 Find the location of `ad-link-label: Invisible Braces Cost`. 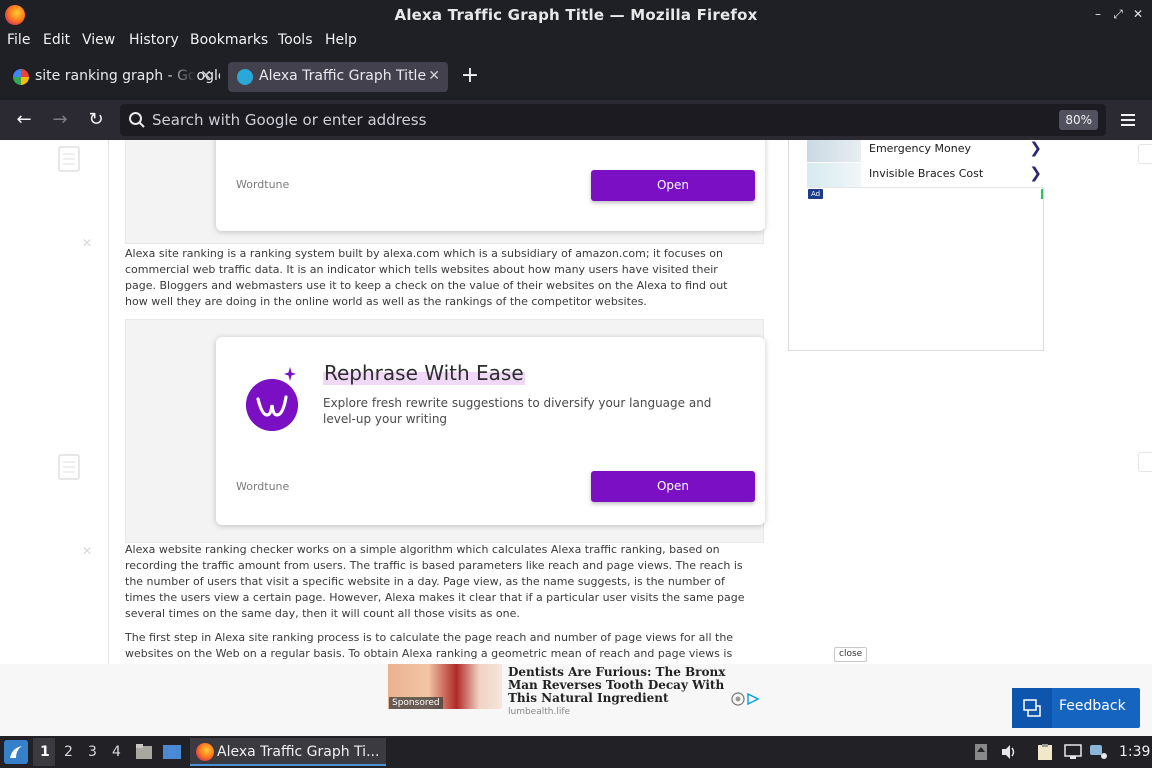

ad-link-label: Invisible Braces Cost is located at coordinates (926, 173).